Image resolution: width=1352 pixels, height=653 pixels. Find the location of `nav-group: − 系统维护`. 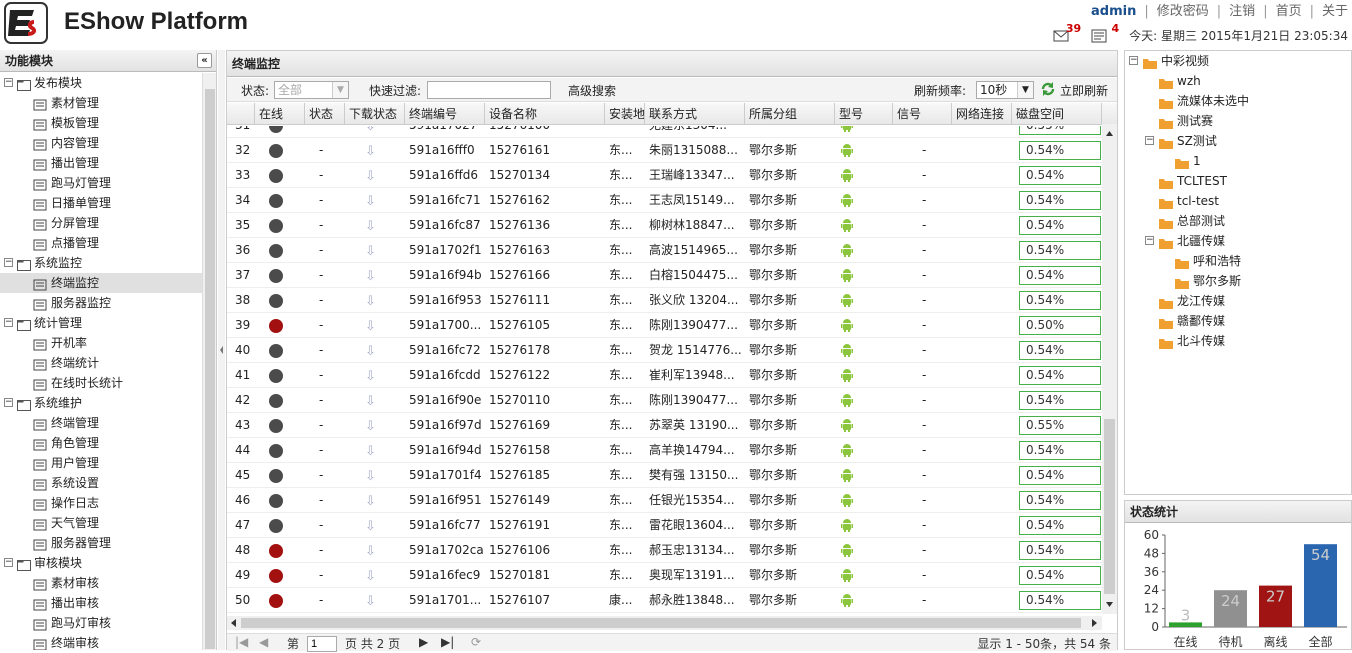

nav-group: − 系统维护 is located at coordinates (101, 403).